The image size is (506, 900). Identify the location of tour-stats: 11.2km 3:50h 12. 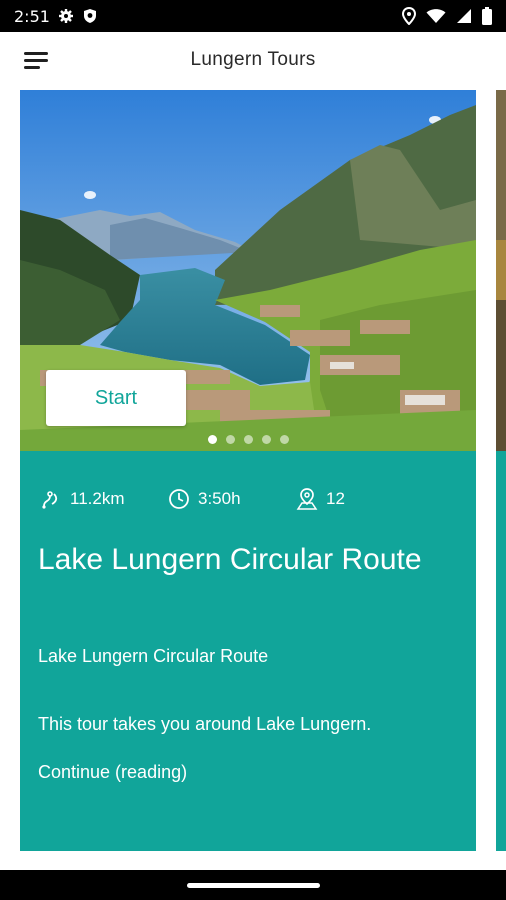
(192, 499).